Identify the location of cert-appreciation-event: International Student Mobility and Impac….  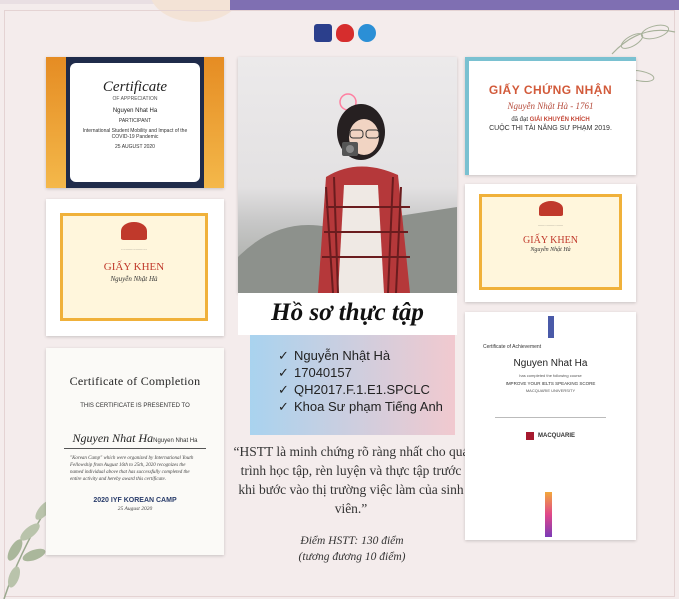
(135, 134).